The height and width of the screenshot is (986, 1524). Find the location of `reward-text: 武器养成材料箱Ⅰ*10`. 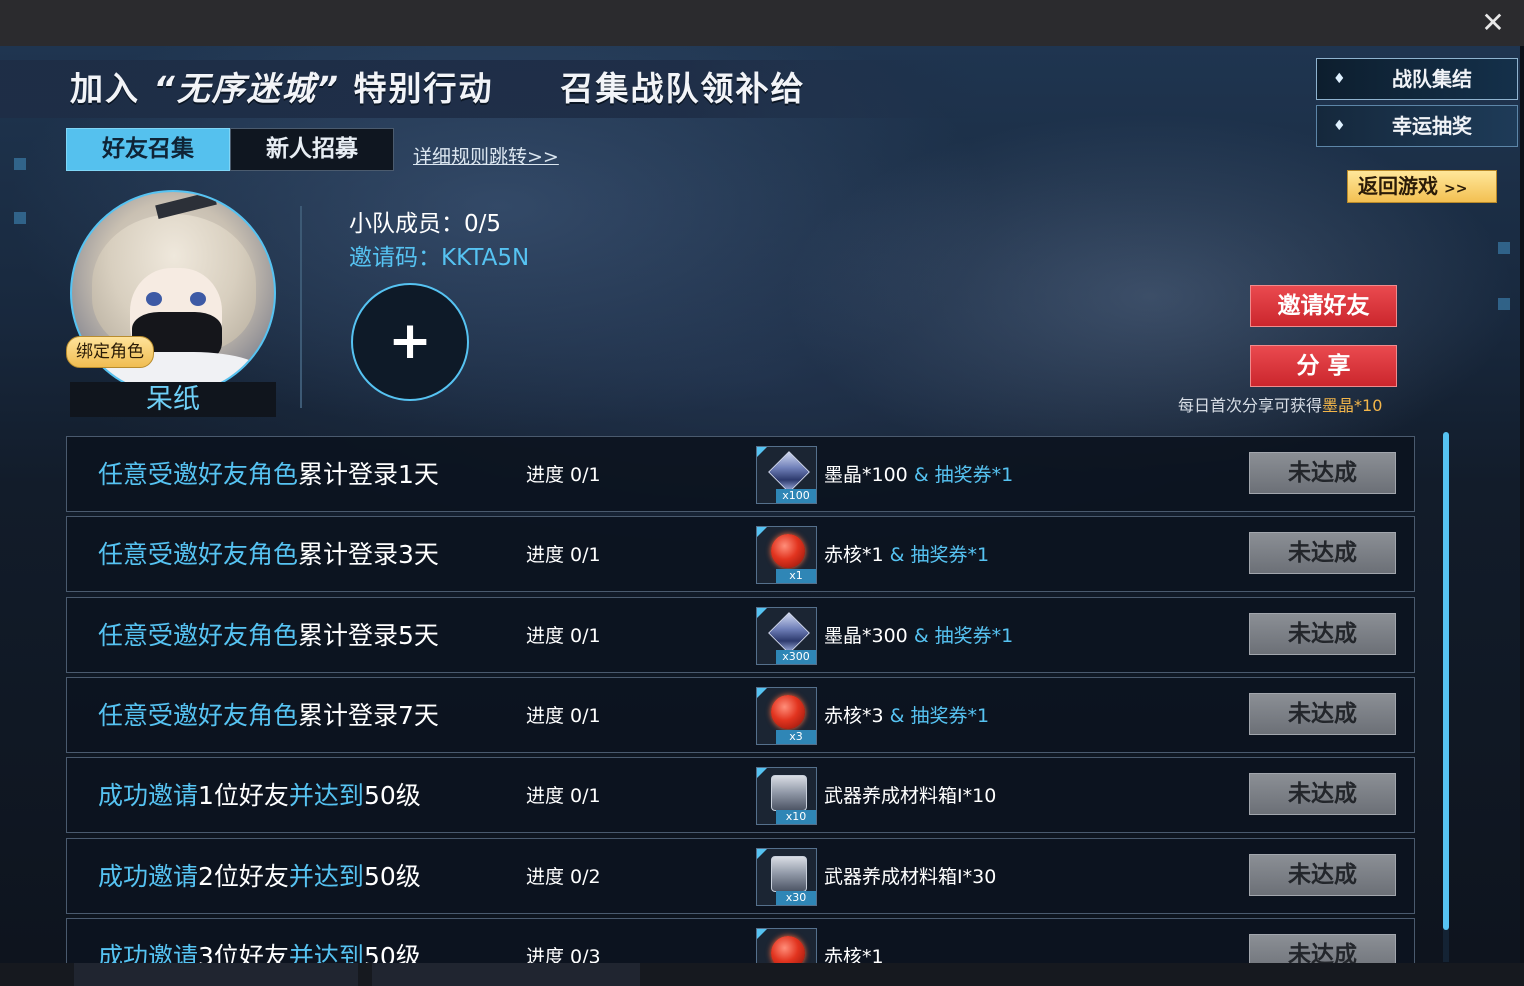

reward-text: 武器养成材料箱Ⅰ*10 is located at coordinates (910, 796).